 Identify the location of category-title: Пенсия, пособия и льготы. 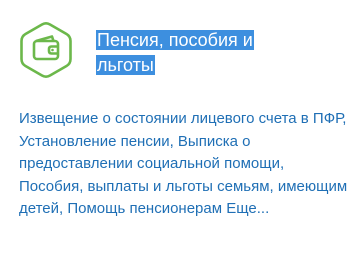
(175, 52).